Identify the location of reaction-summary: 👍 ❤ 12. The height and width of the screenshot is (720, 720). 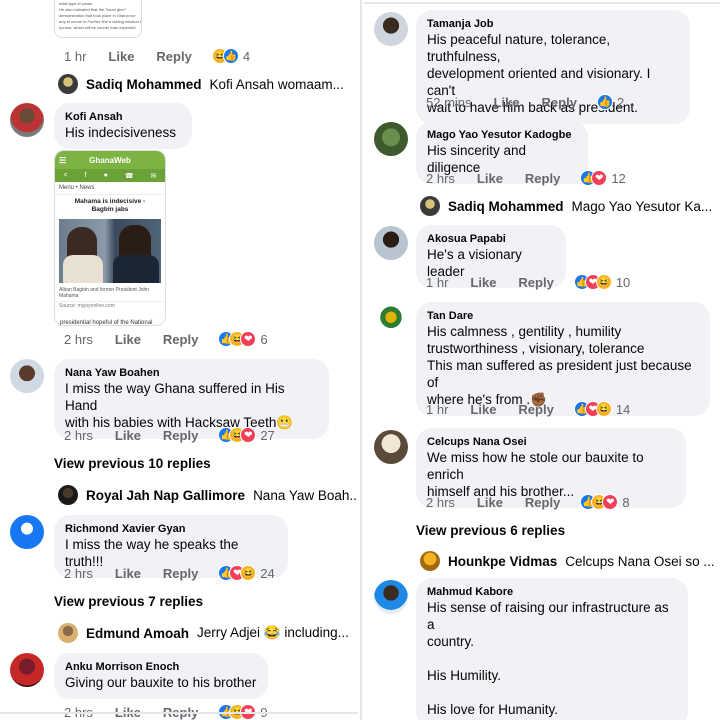
(603, 178).